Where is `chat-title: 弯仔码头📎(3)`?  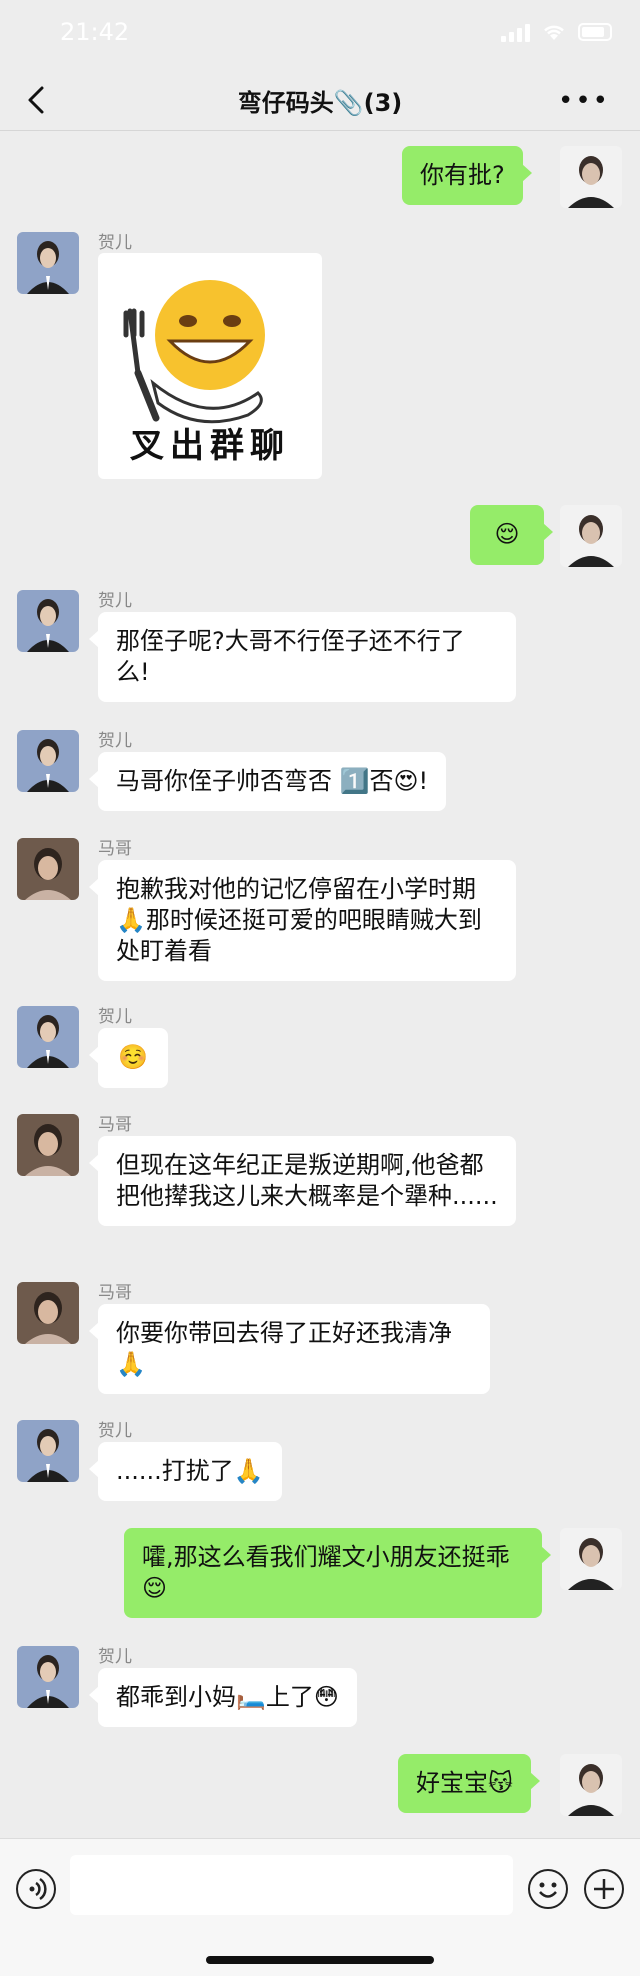
chat-title: 弯仔码头📎(3) is located at coordinates (320, 102).